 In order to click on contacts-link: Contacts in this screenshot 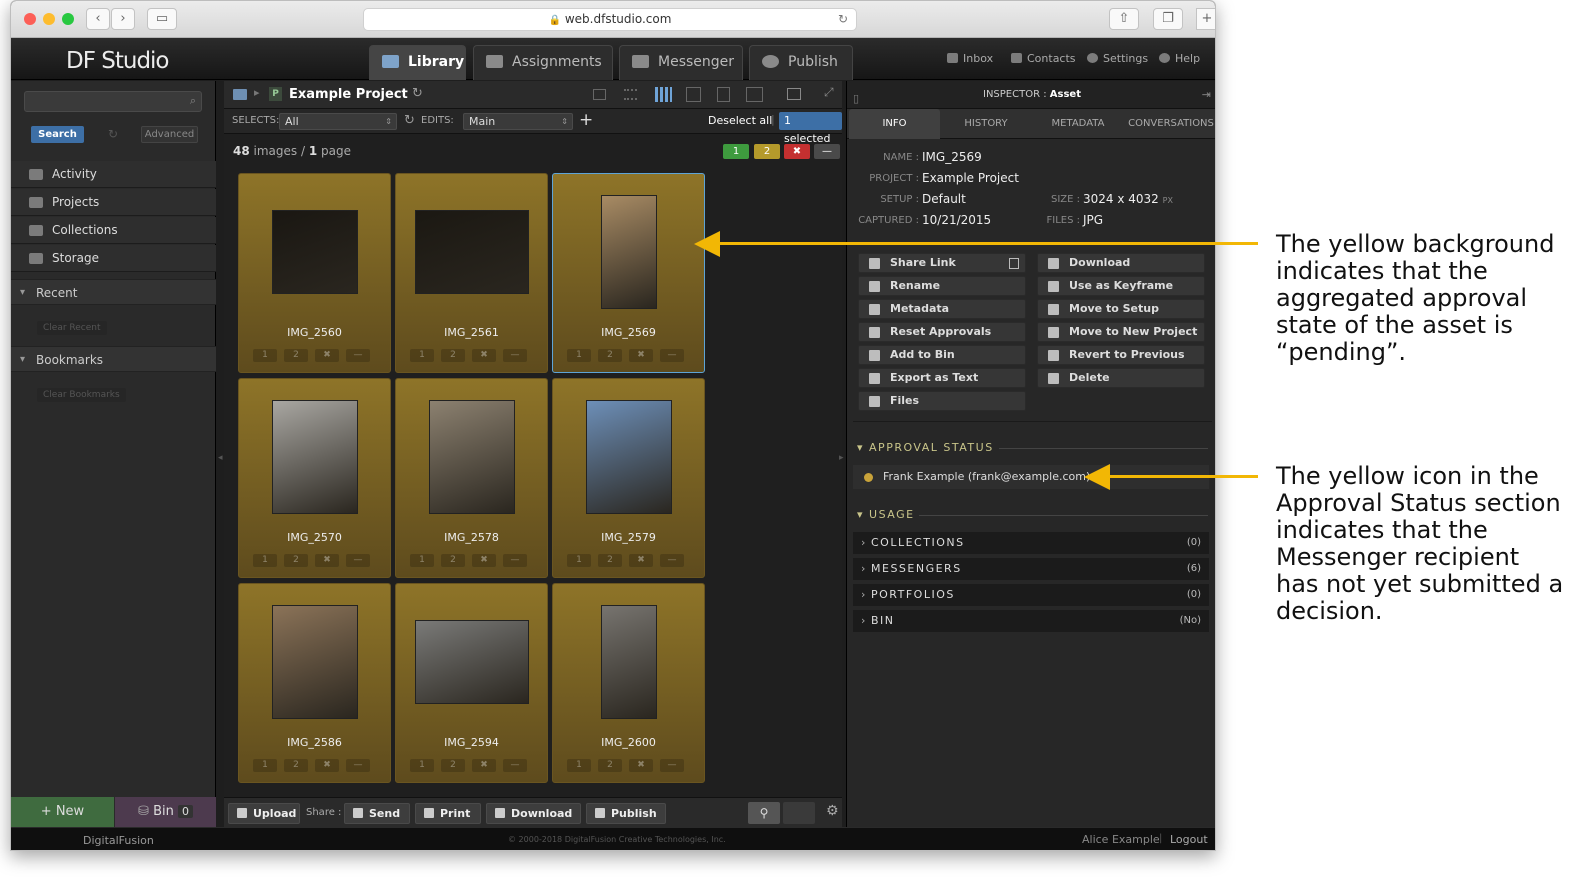, I will do `click(1043, 58)`.